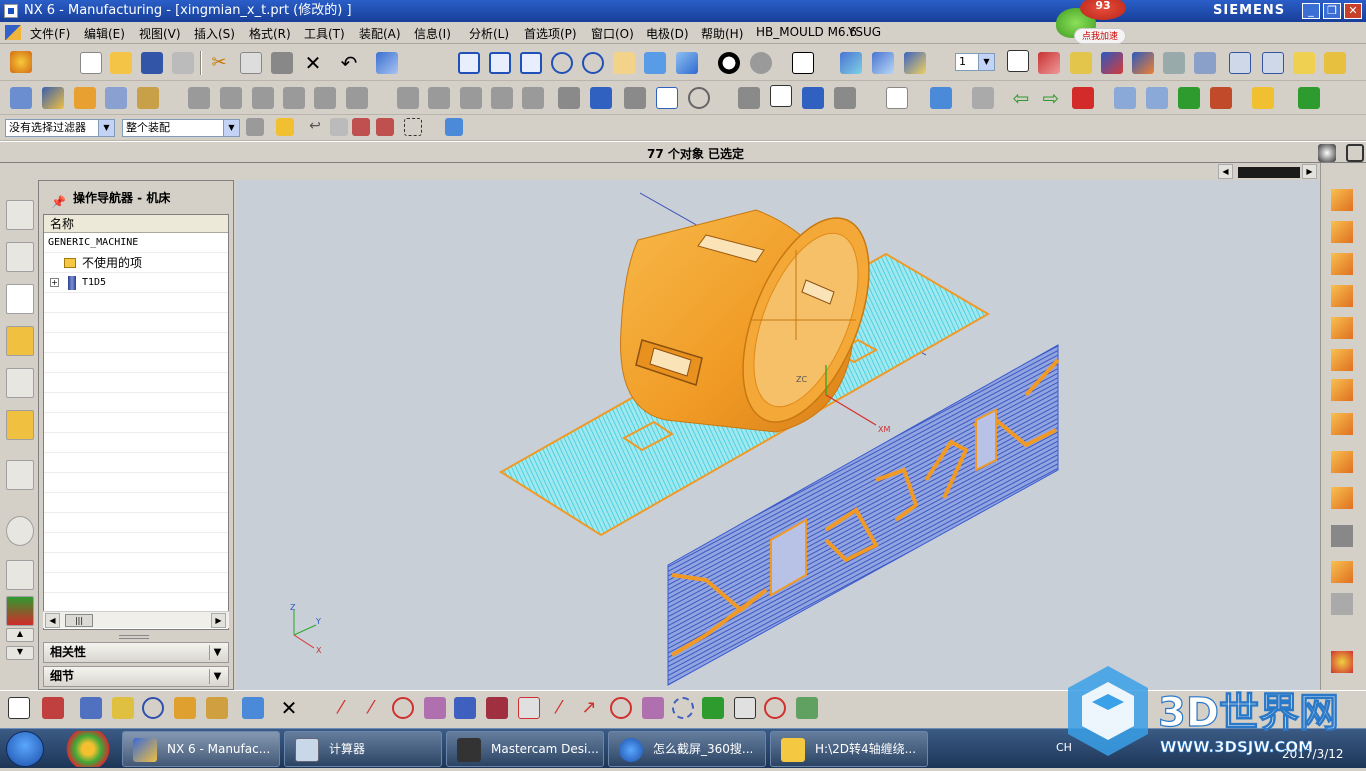  I want to click on geometry-icon, so click(1049, 63).